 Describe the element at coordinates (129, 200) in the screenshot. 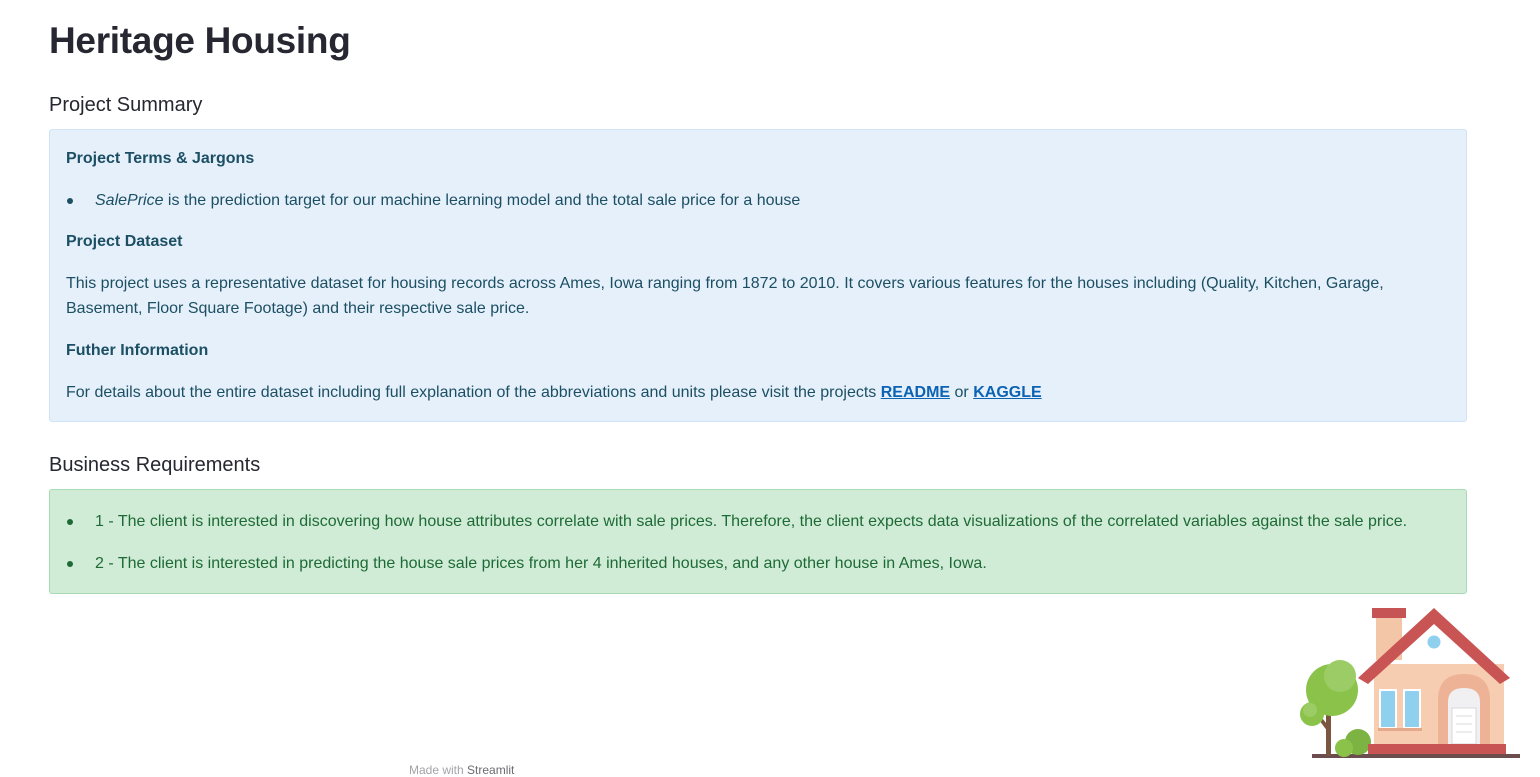

I see `term-name: SalePrice` at that location.